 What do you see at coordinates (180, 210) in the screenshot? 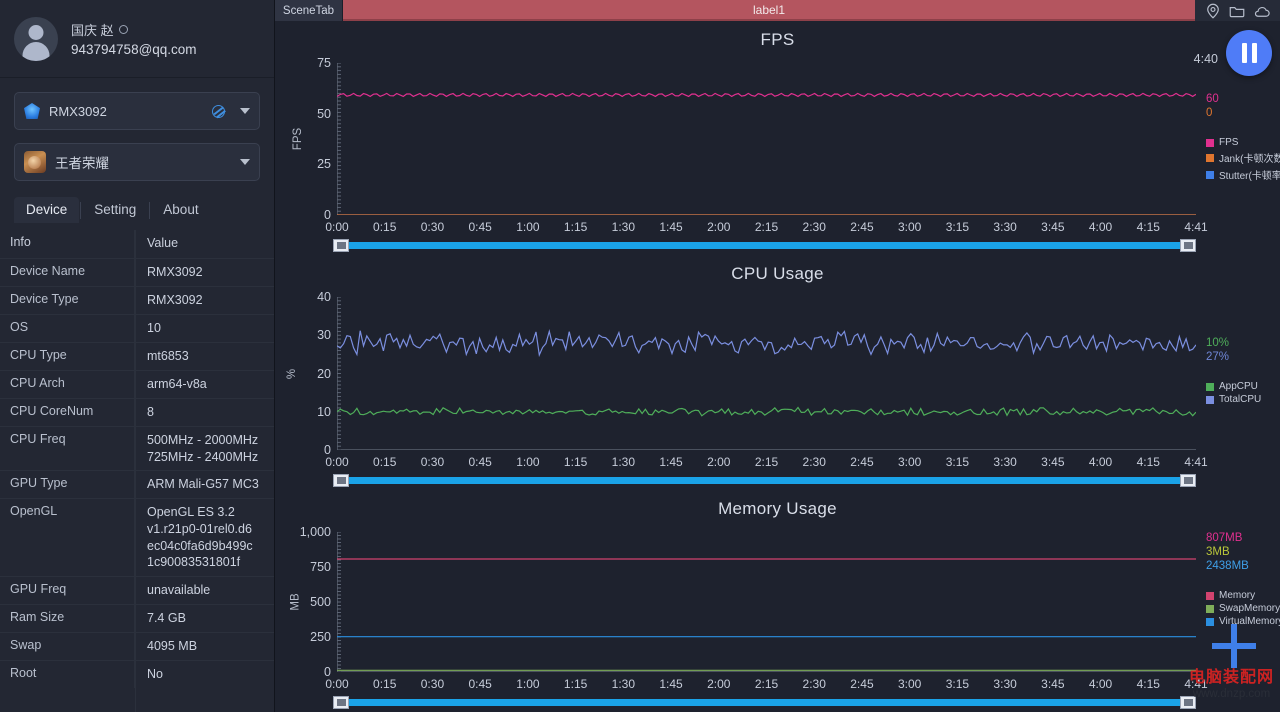
I see `tab-about: About` at bounding box center [180, 210].